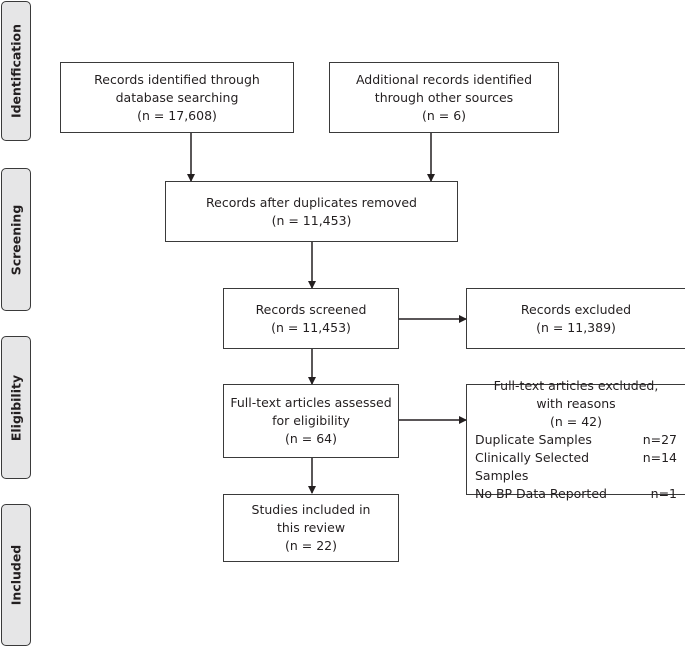  What do you see at coordinates (177, 79) in the screenshot?
I see `box-line: Records identified through` at bounding box center [177, 79].